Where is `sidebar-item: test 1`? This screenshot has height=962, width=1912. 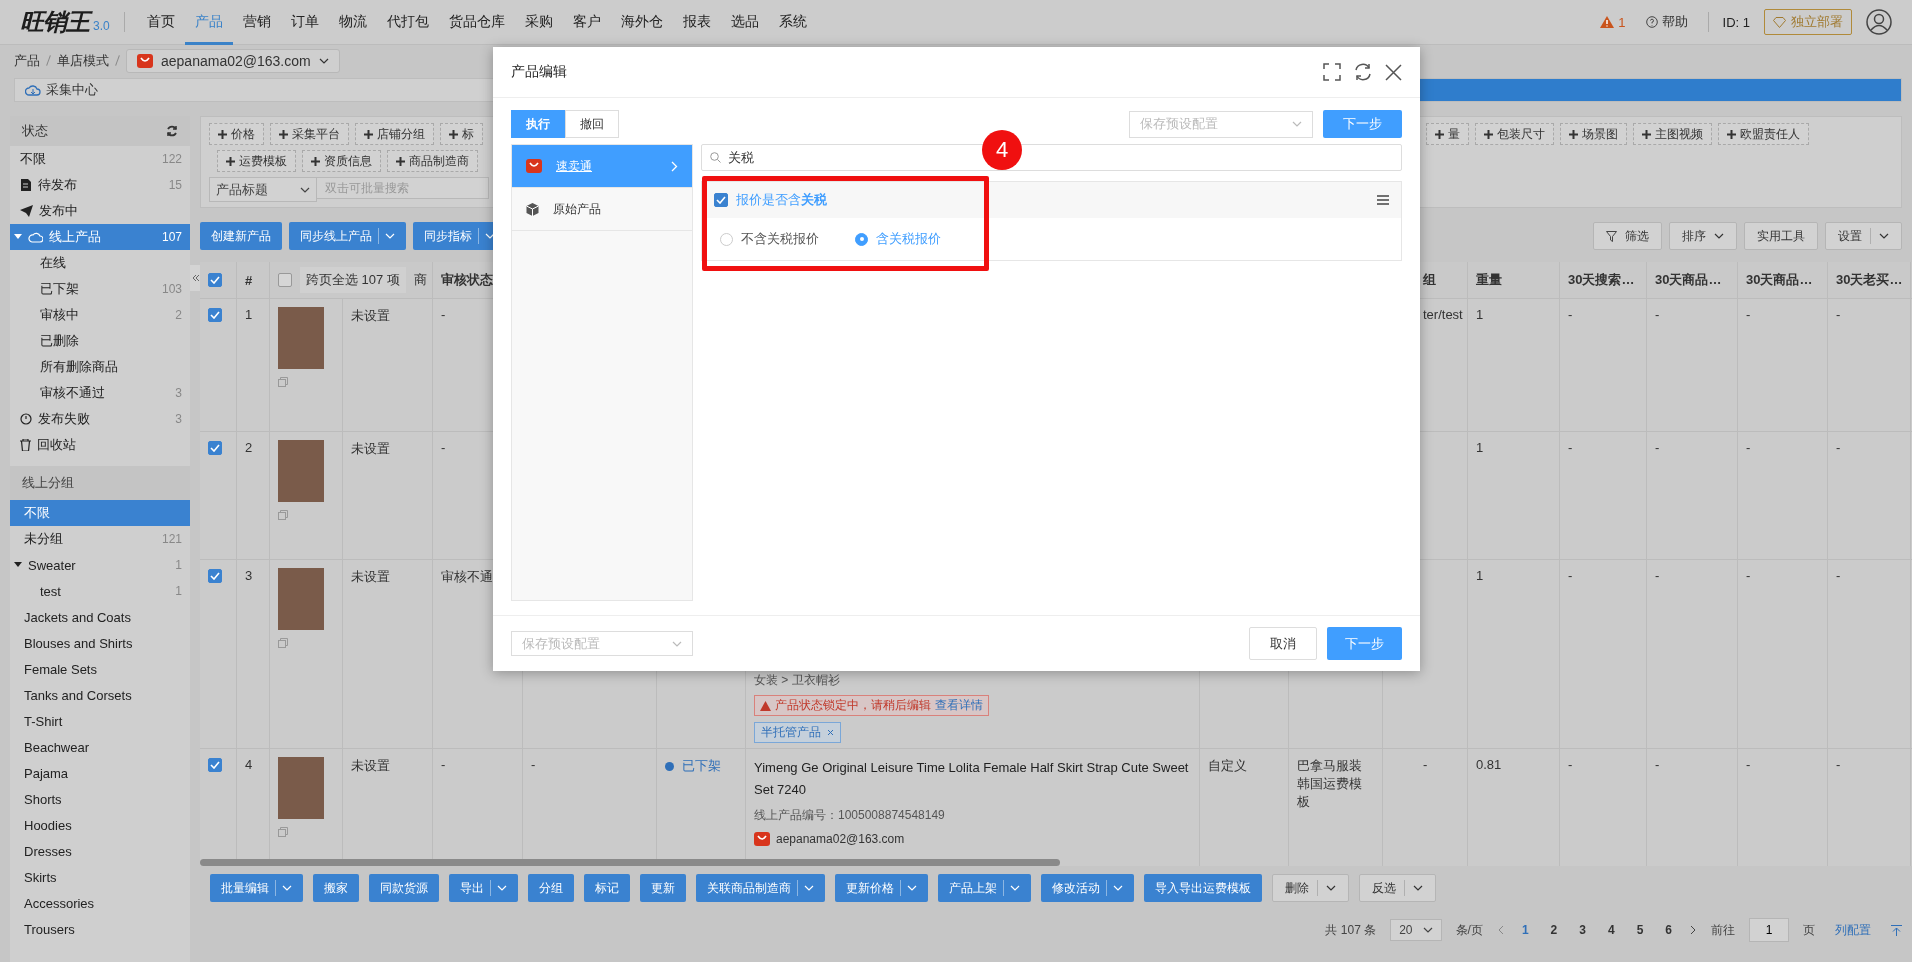
sidebar-item: test 1 is located at coordinates (100, 591).